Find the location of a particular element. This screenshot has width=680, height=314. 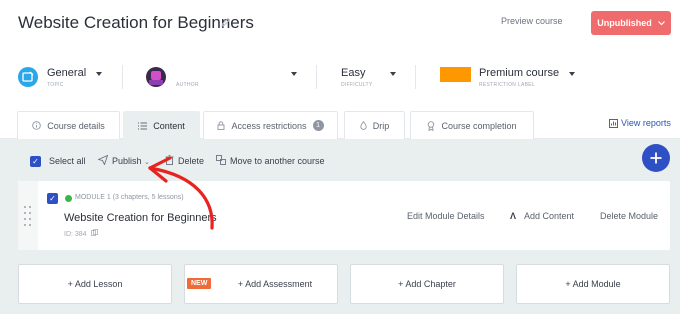

tab-course-details: Course details is located at coordinates (68, 125).